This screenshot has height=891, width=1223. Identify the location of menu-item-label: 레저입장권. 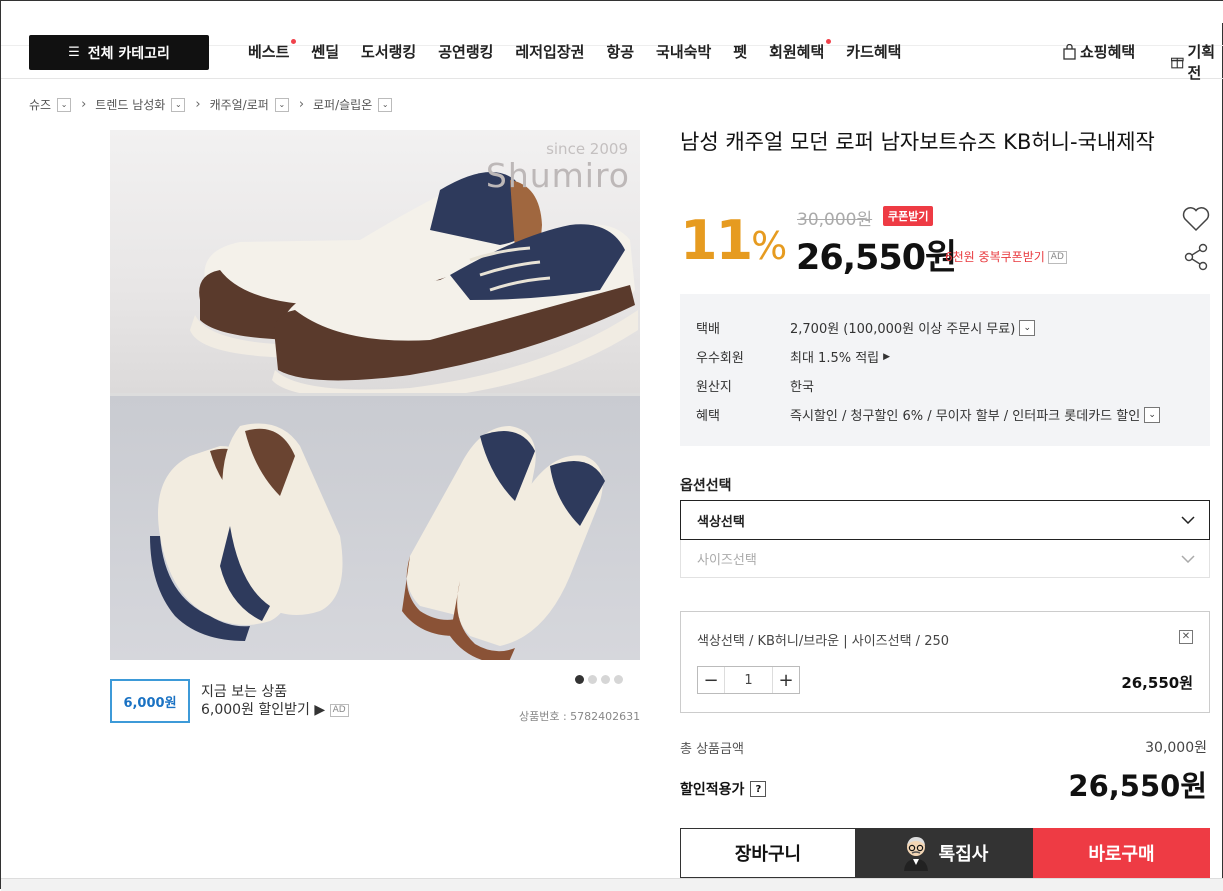
(550, 52).